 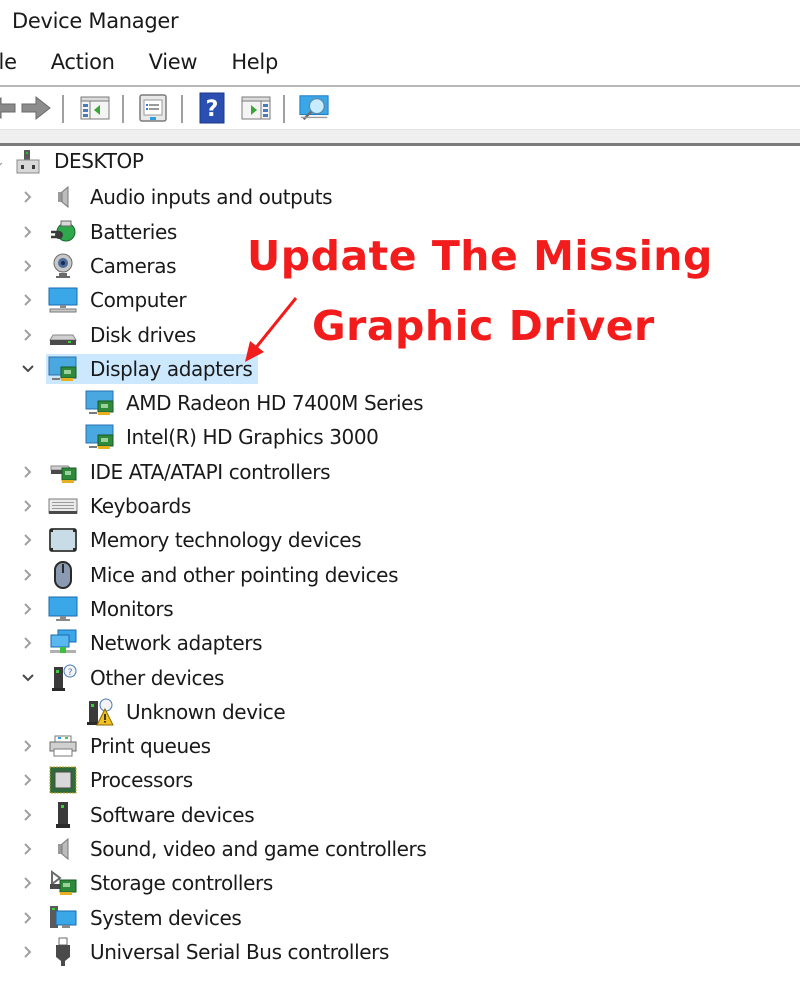 I want to click on usb-icon, so click(x=63, y=952).